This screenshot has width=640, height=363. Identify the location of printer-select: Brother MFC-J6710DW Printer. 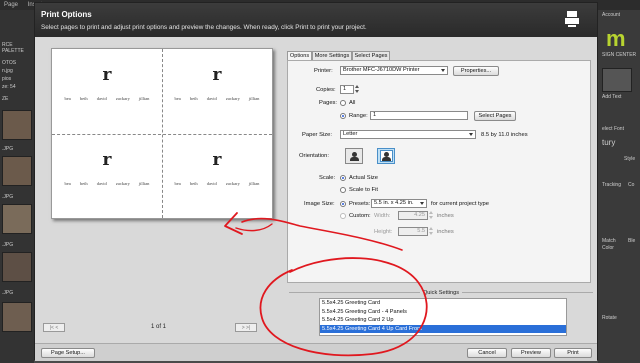
(394, 70).